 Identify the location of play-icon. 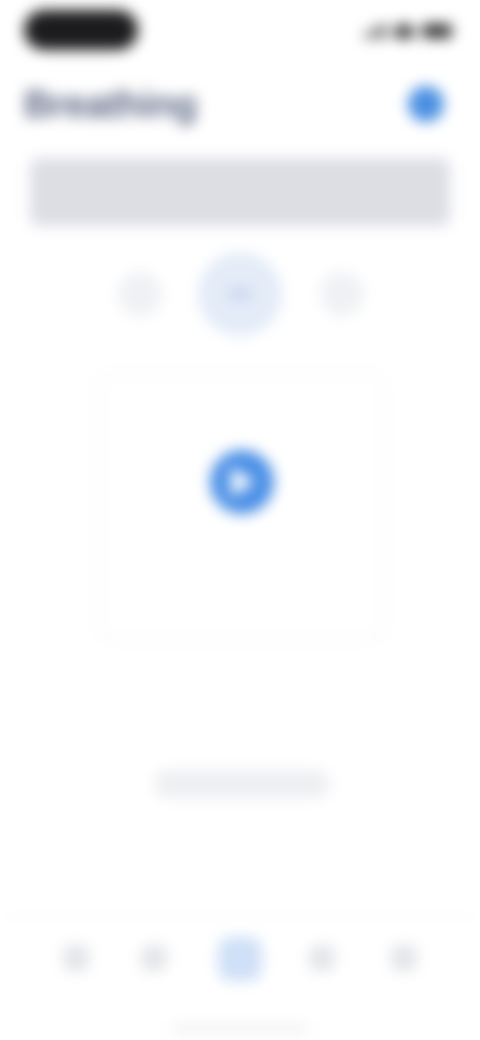
(243, 482).